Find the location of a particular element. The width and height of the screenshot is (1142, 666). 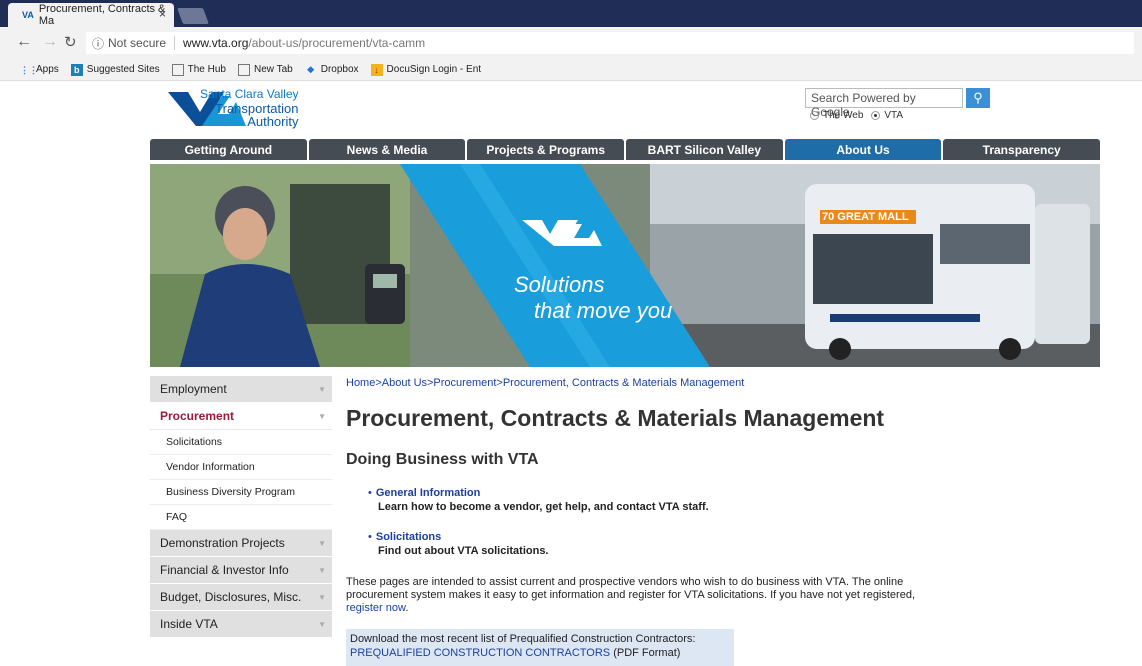

sidebar-item-procurement: Procurement ▼ is located at coordinates (241, 416).